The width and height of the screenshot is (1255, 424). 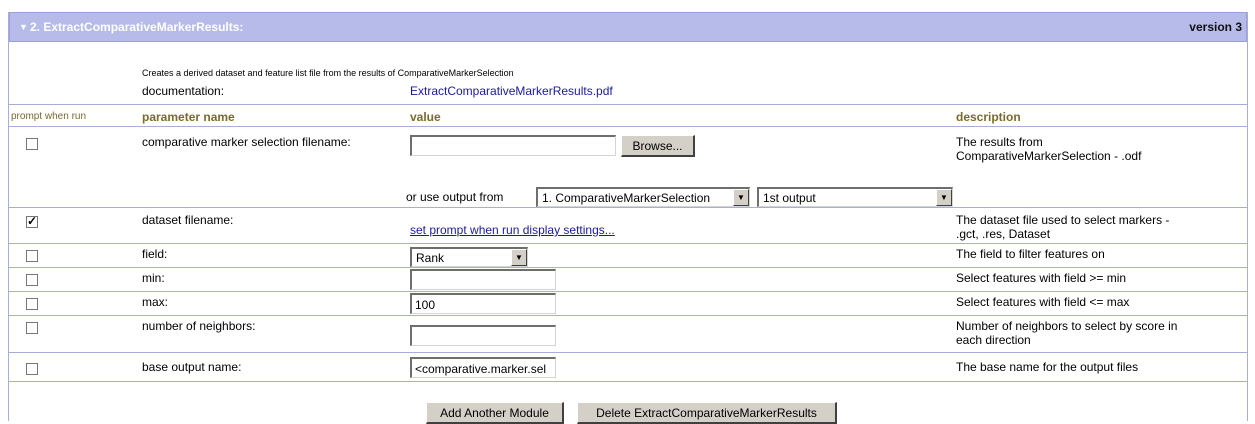 I want to click on param-name-cms-file: comparative marker selection filename:, so click(x=246, y=142).